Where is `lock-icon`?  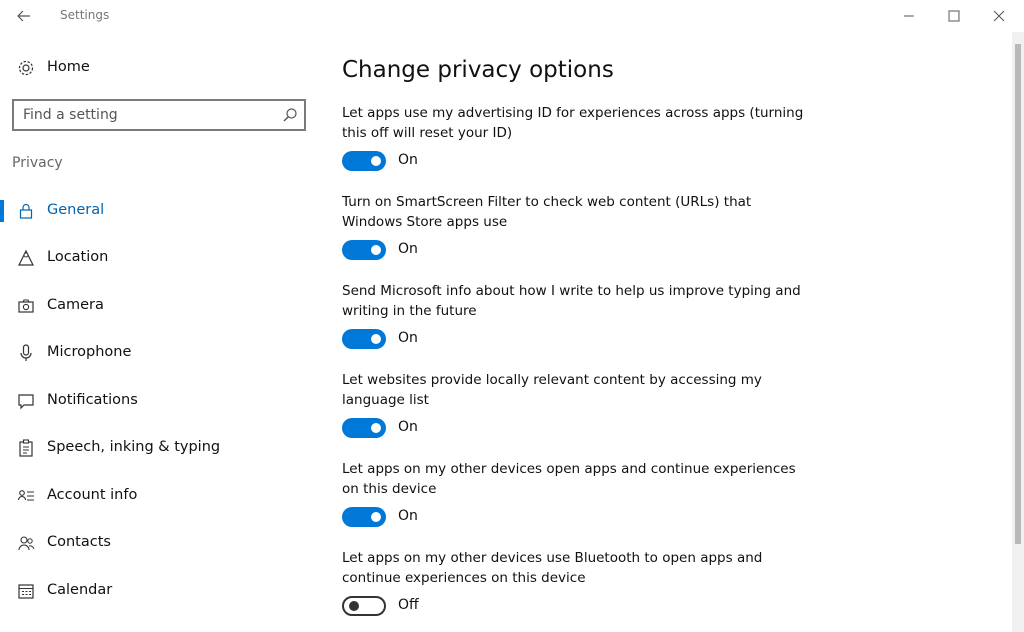 lock-icon is located at coordinates (26, 211).